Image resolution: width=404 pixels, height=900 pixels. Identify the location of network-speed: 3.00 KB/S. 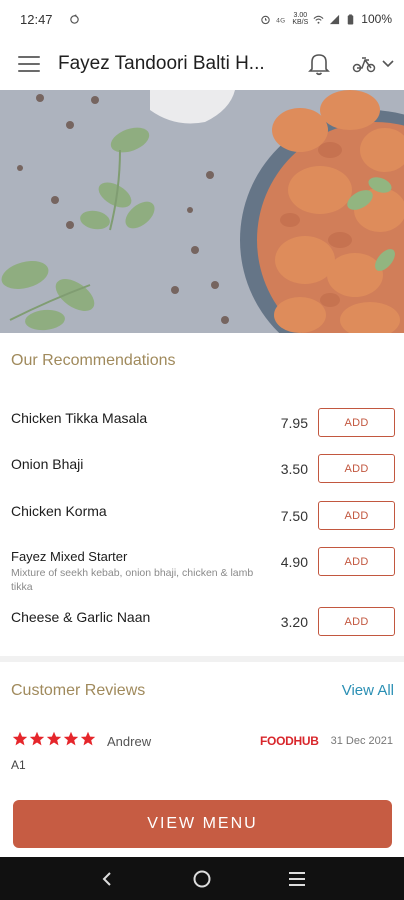
(300, 19).